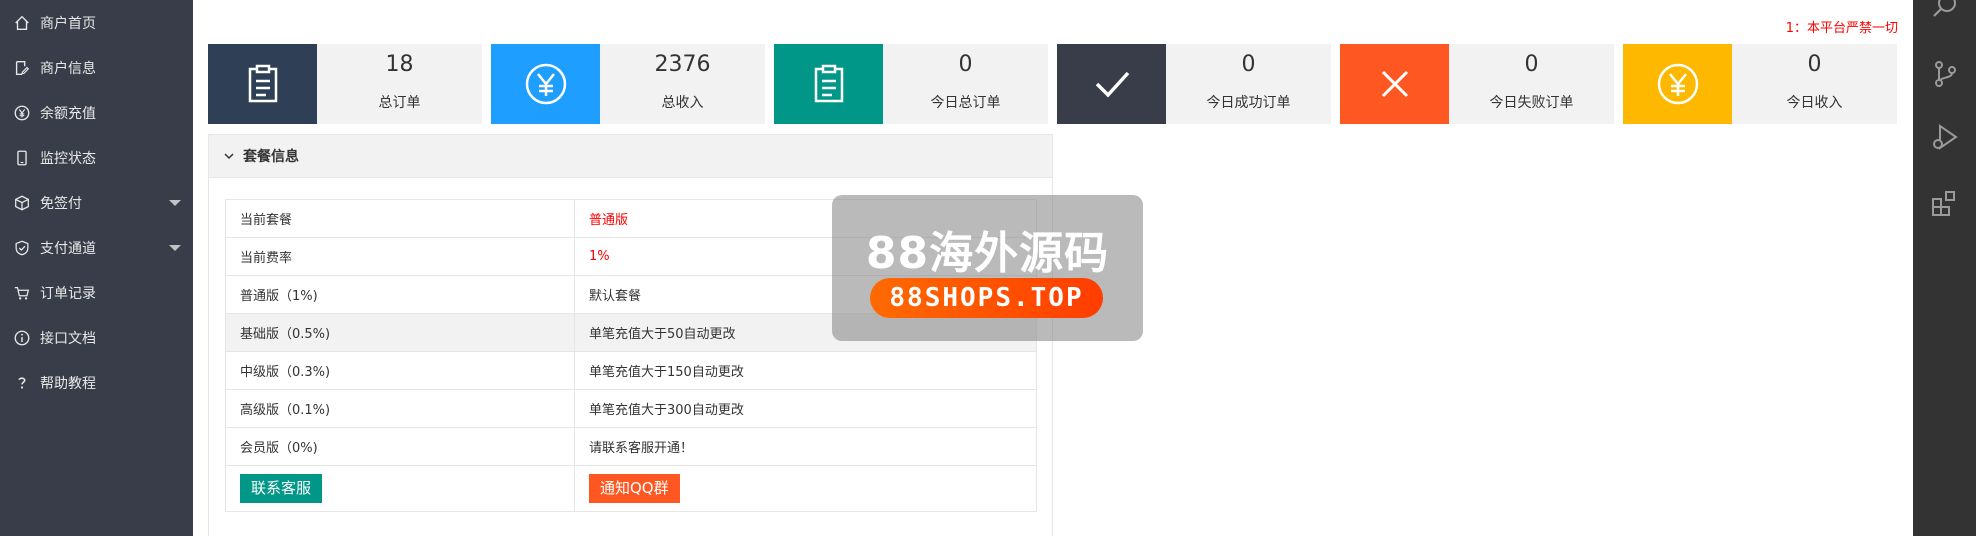  Describe the element at coordinates (400, 218) in the screenshot. I see `row-key: 当前套餐` at that location.